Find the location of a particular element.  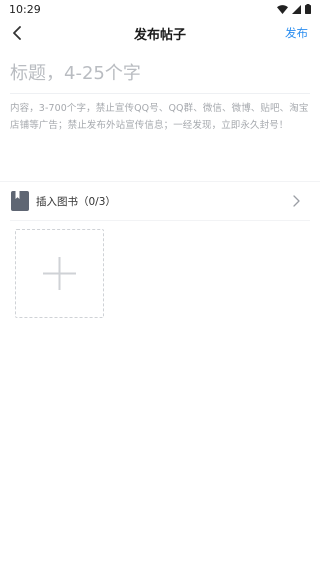

publish-button: 发布 is located at coordinates (296, 33).